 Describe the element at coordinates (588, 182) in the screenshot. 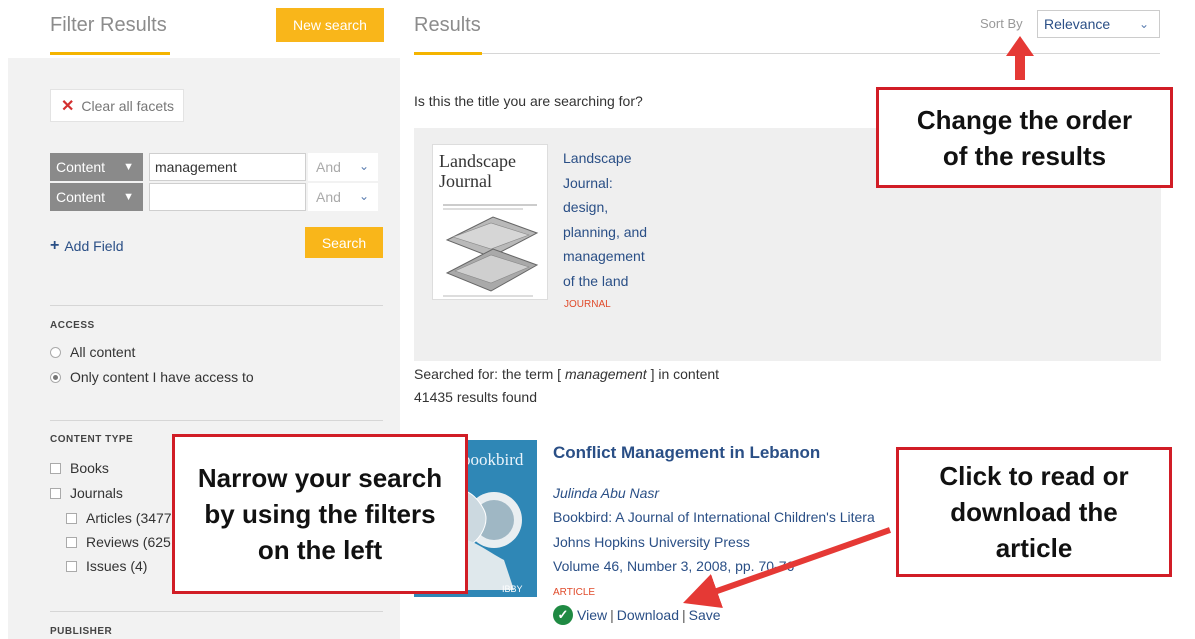

I see `journal-title-line: Journal:` at that location.